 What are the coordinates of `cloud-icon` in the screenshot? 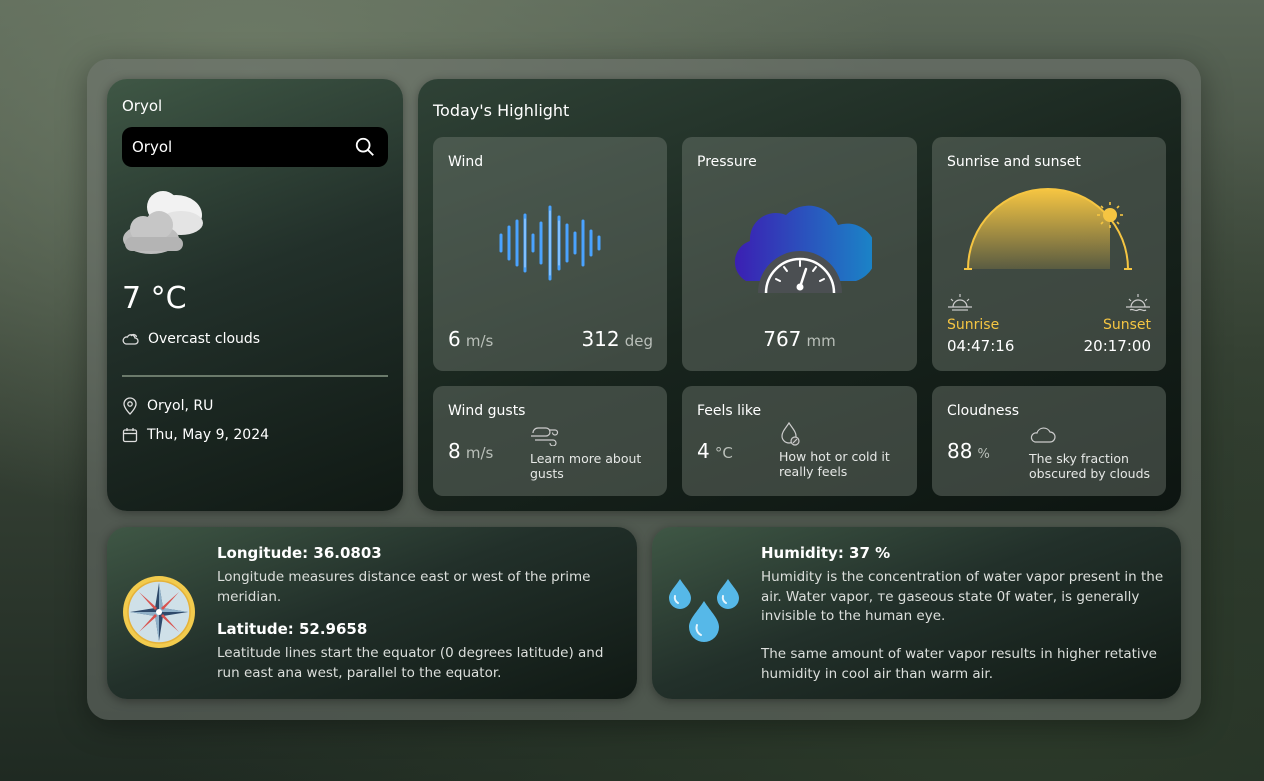 It's located at (1043, 435).